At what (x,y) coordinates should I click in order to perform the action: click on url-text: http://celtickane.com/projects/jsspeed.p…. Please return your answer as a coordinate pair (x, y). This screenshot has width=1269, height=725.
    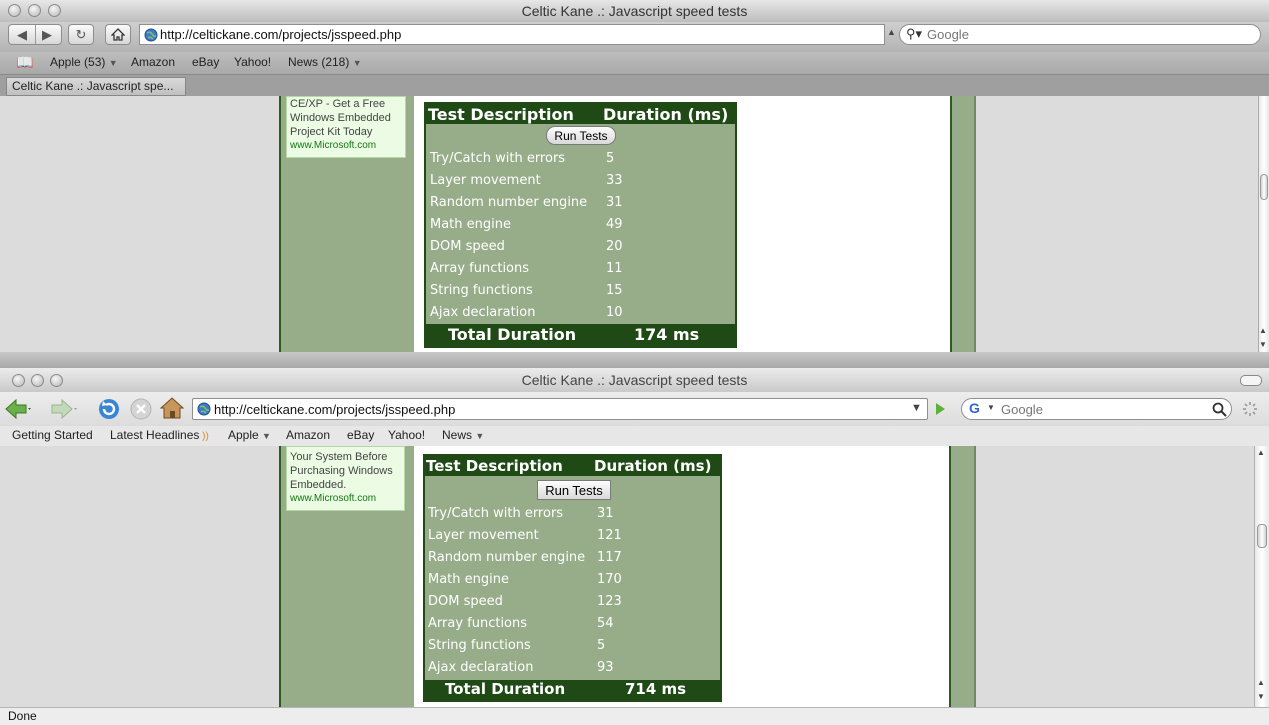
    Looking at the image, I should click on (281, 34).